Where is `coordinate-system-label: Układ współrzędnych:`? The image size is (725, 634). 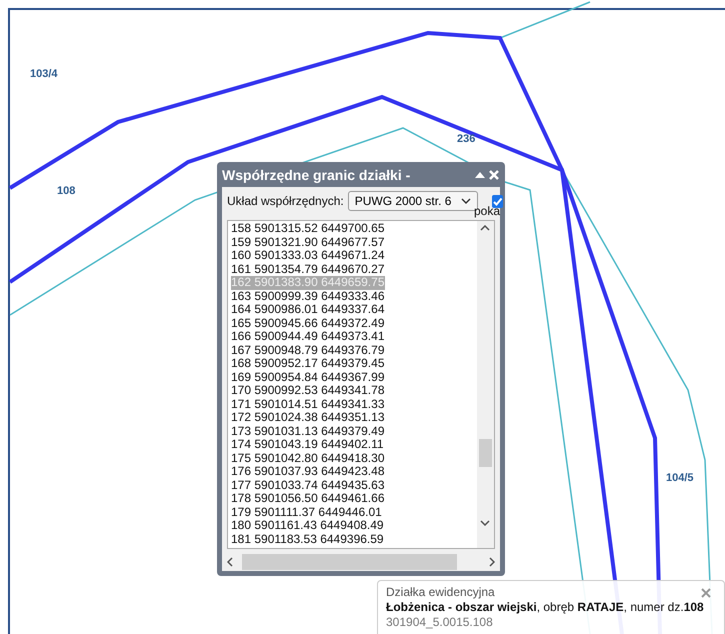 coordinate-system-label: Układ współrzędnych: is located at coordinates (285, 201).